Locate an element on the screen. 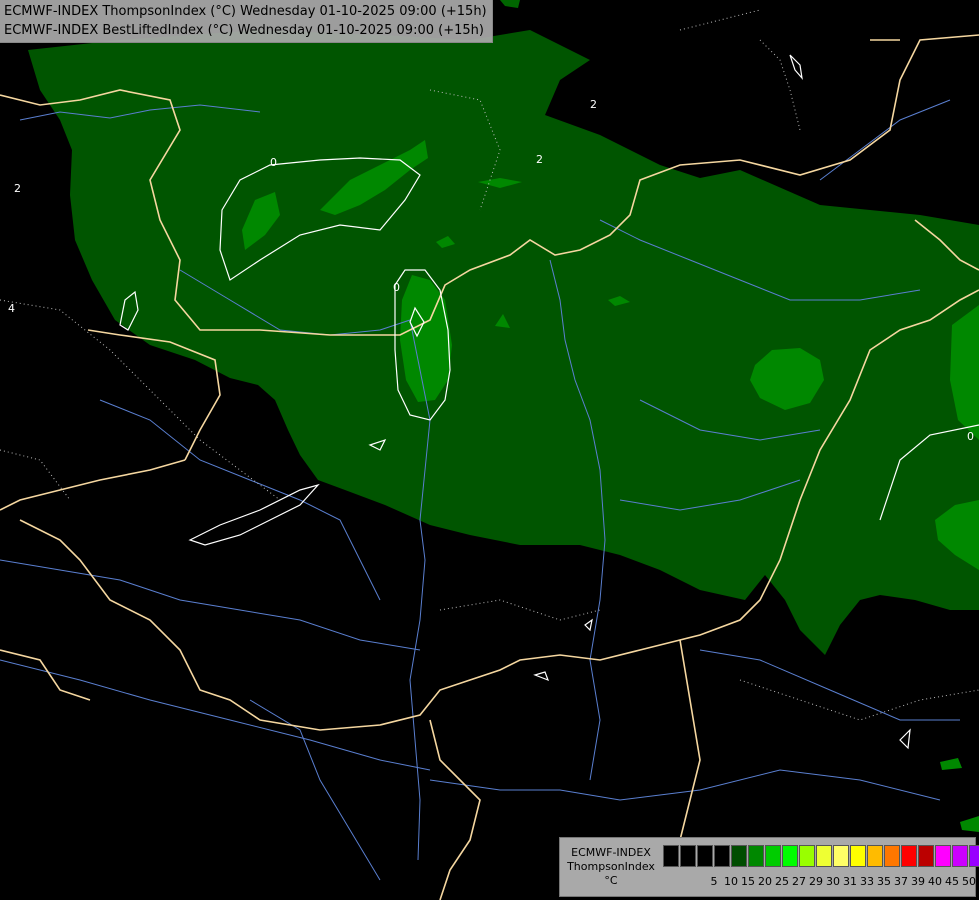 The height and width of the screenshot is (900, 979). legend-tick-label: 15 is located at coordinates (748, 881).